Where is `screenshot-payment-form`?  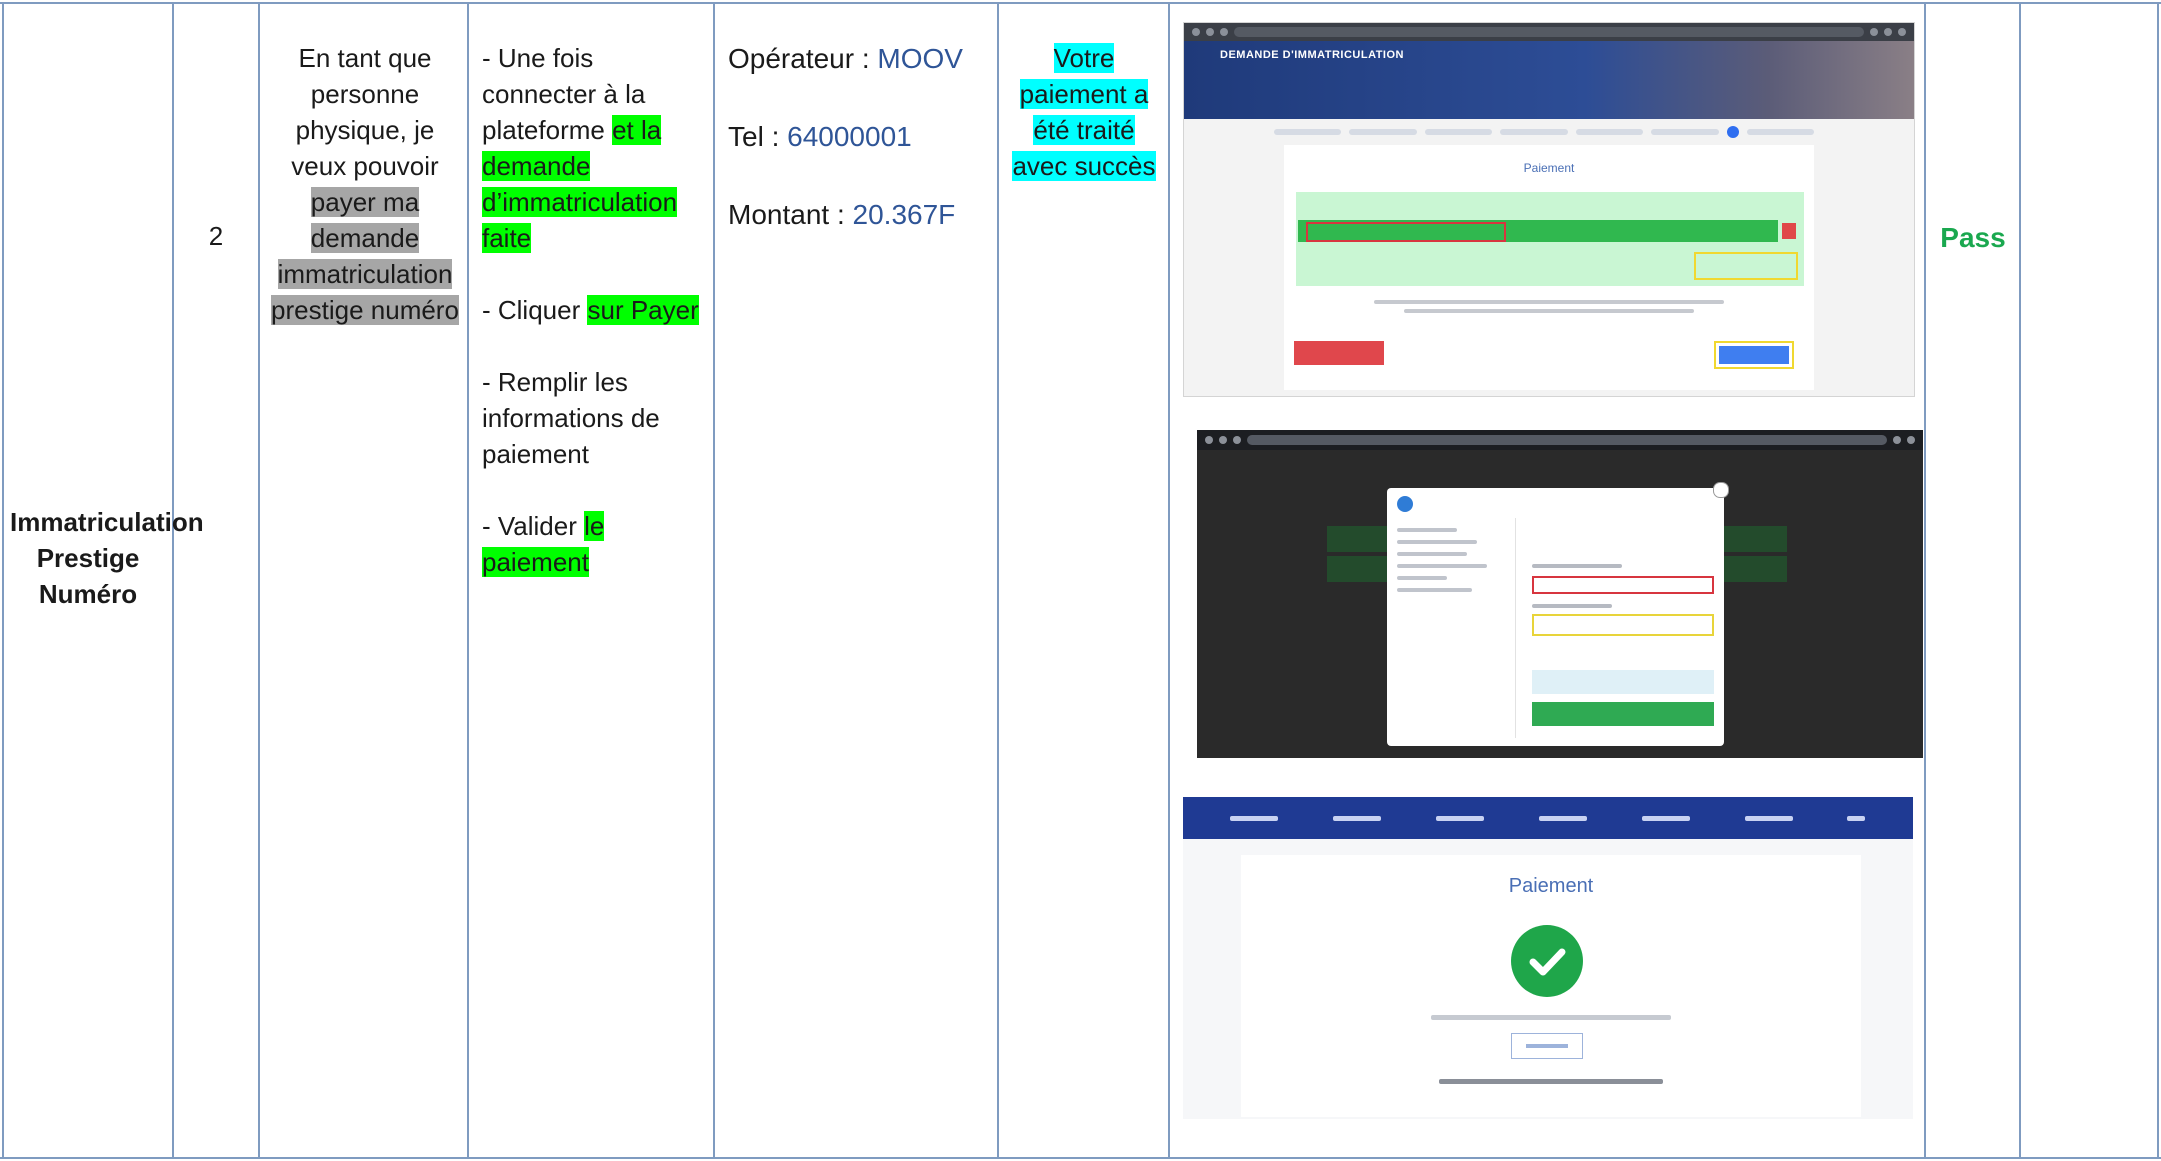 screenshot-payment-form is located at coordinates (1560, 594).